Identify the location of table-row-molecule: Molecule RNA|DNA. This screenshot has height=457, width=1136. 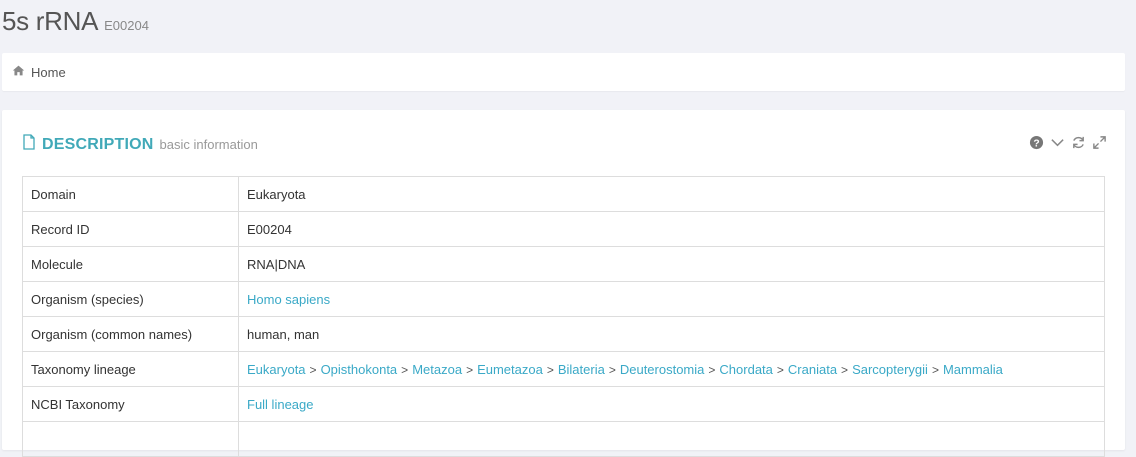
(563, 264).